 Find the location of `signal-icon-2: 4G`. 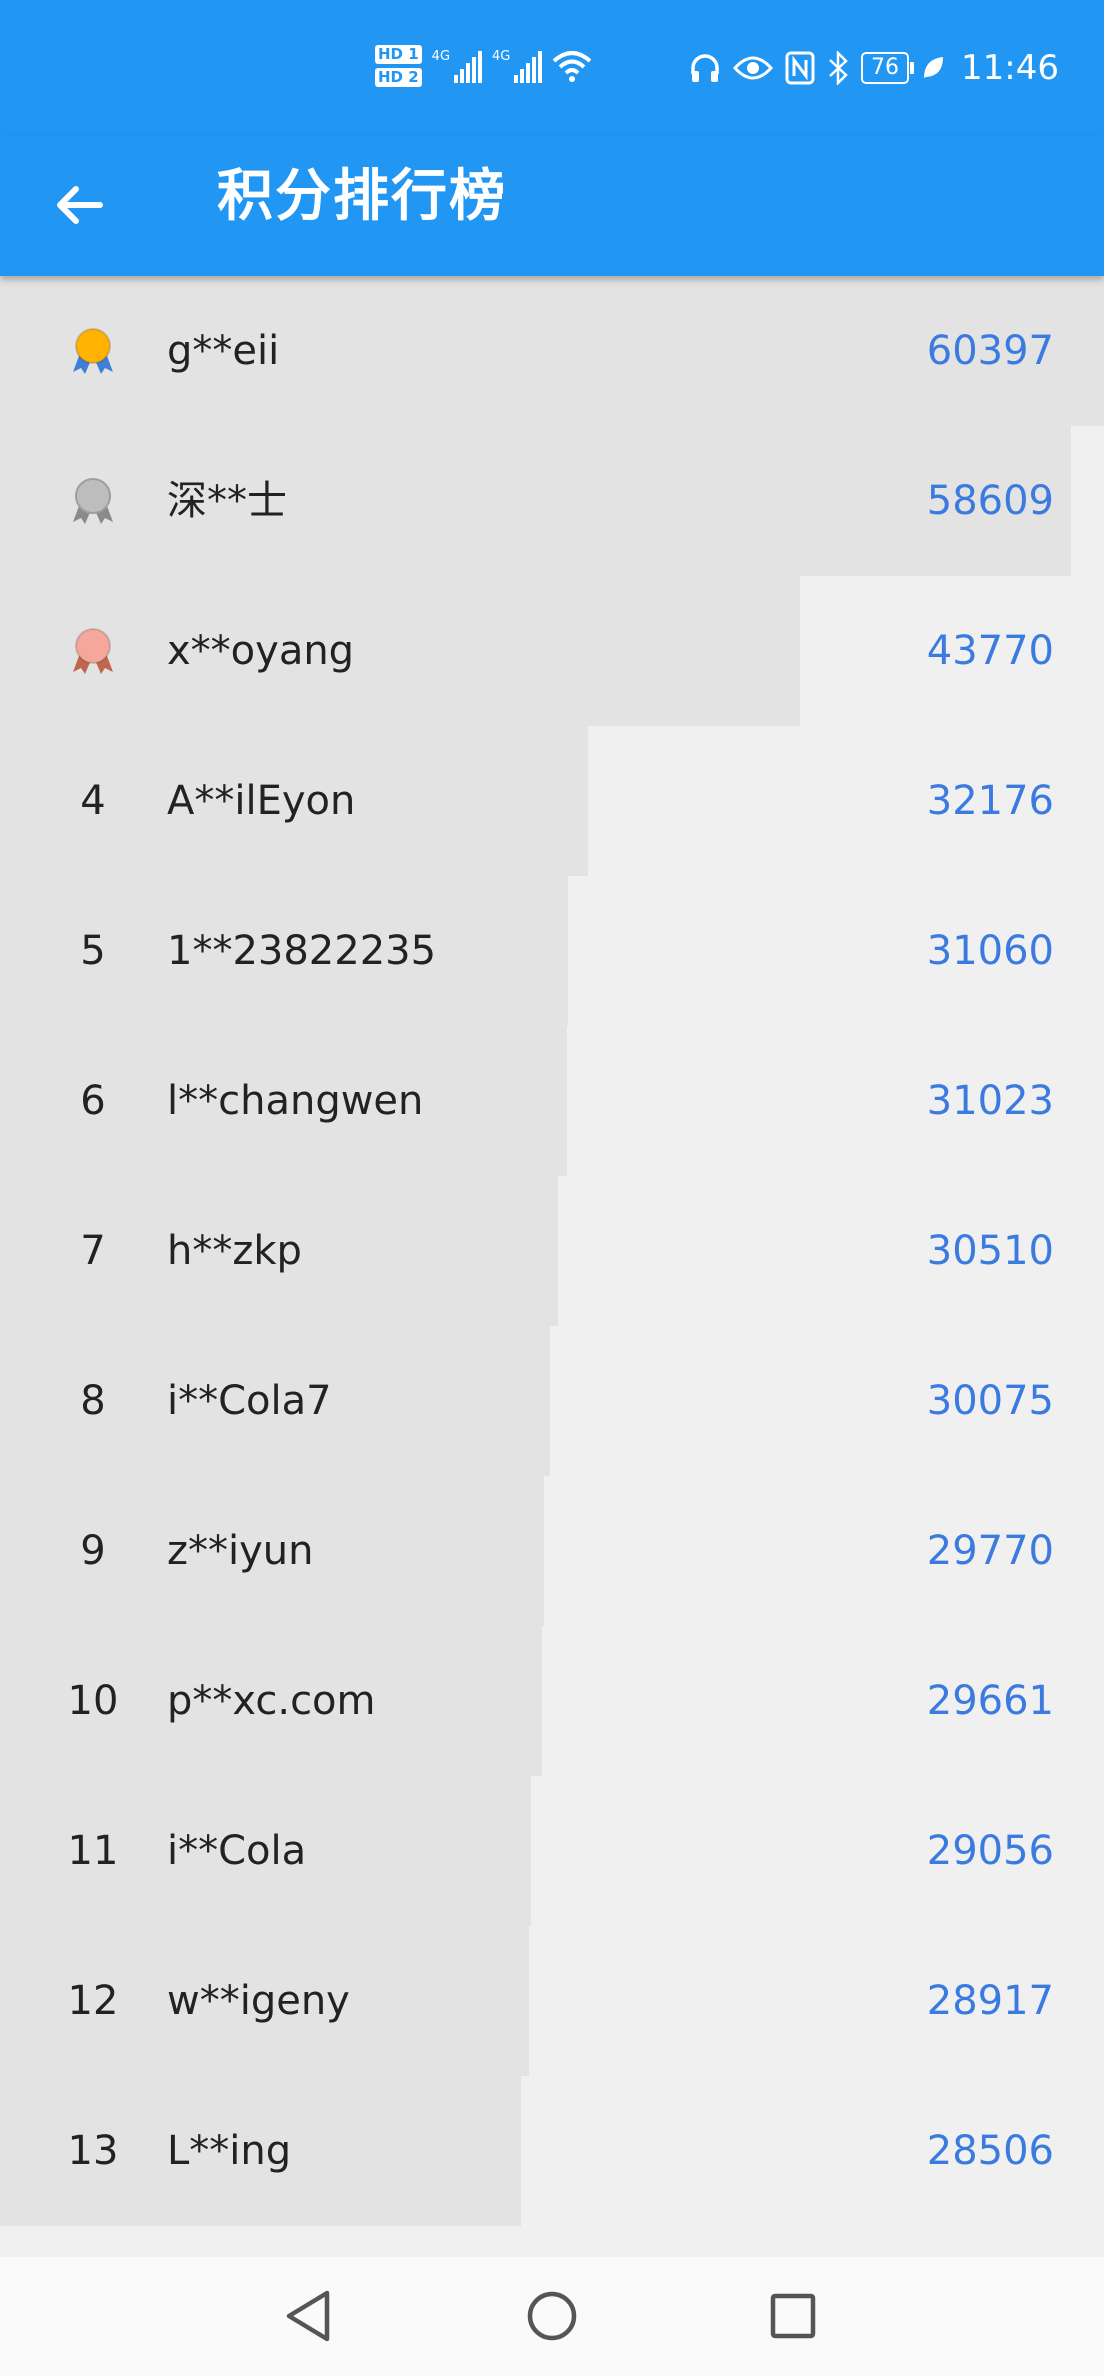

signal-icon-2: 4G is located at coordinates (517, 66).